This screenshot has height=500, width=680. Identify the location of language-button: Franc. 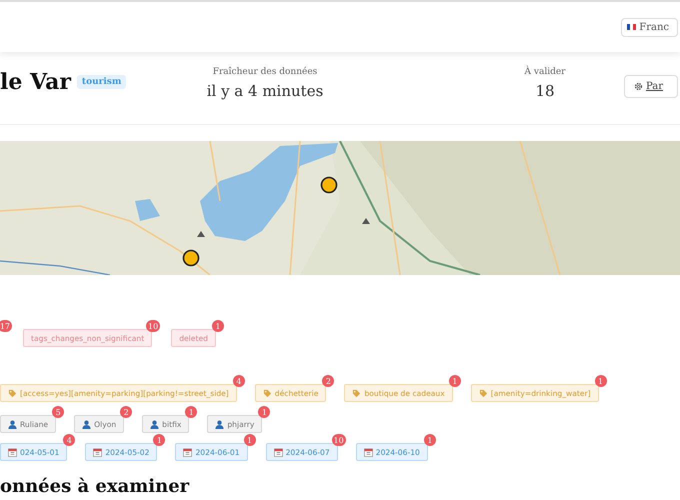
(649, 27).